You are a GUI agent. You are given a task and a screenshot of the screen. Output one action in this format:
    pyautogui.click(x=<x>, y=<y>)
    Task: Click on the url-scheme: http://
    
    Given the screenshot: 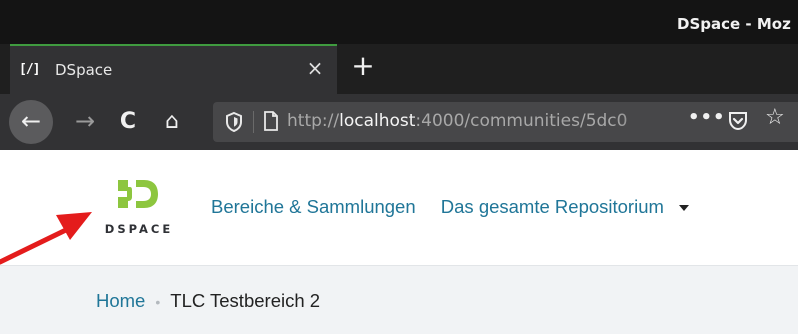 What is the action you would take?
    pyautogui.click(x=313, y=121)
    